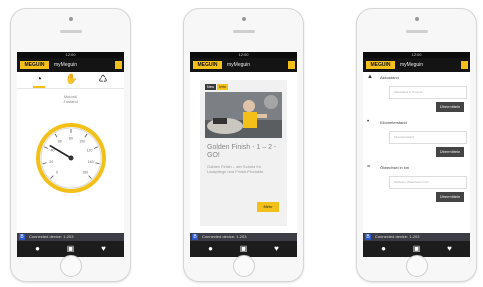  Describe the element at coordinates (411, 182) in the screenshot. I see `input-placeholder: Nächster Ölwechsel in km` at that location.